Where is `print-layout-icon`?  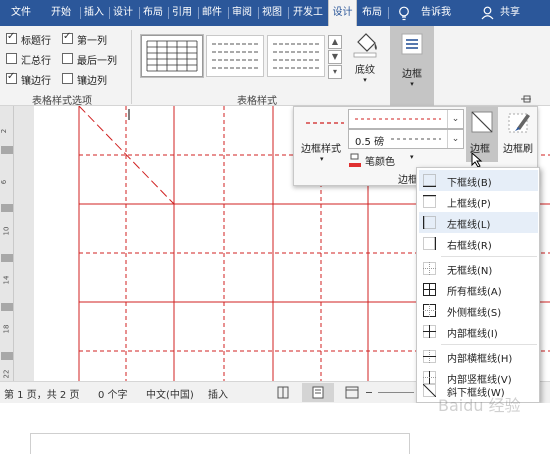 print-layout-icon is located at coordinates (318, 392).